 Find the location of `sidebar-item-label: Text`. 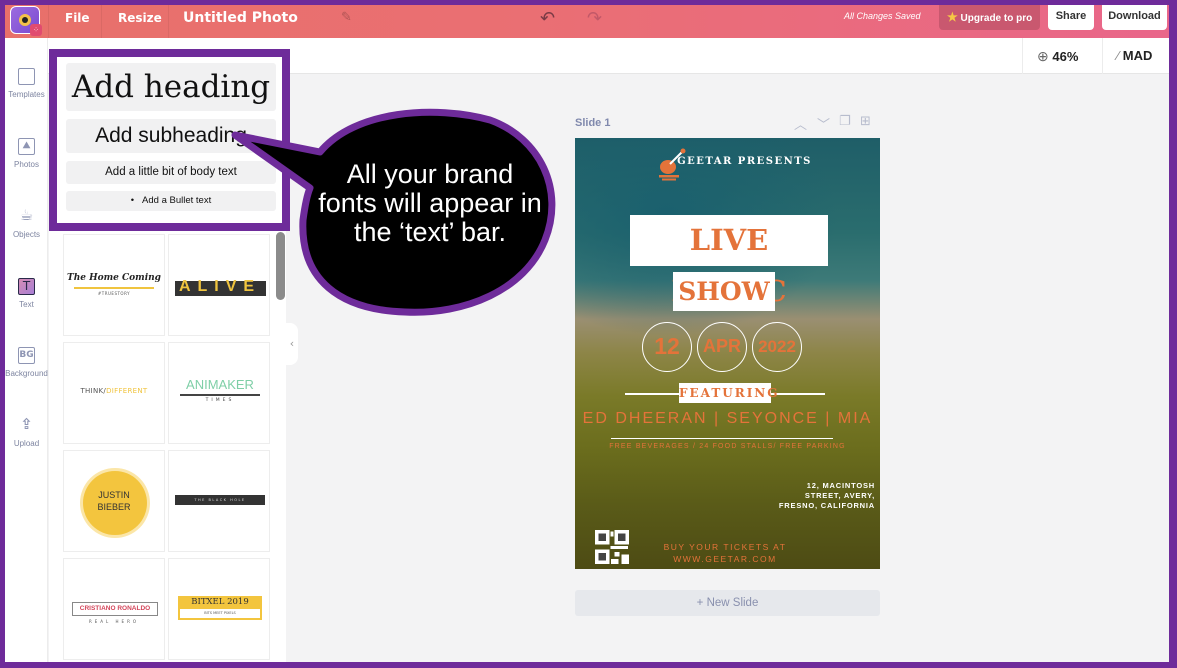

sidebar-item-label: Text is located at coordinates (26, 304).